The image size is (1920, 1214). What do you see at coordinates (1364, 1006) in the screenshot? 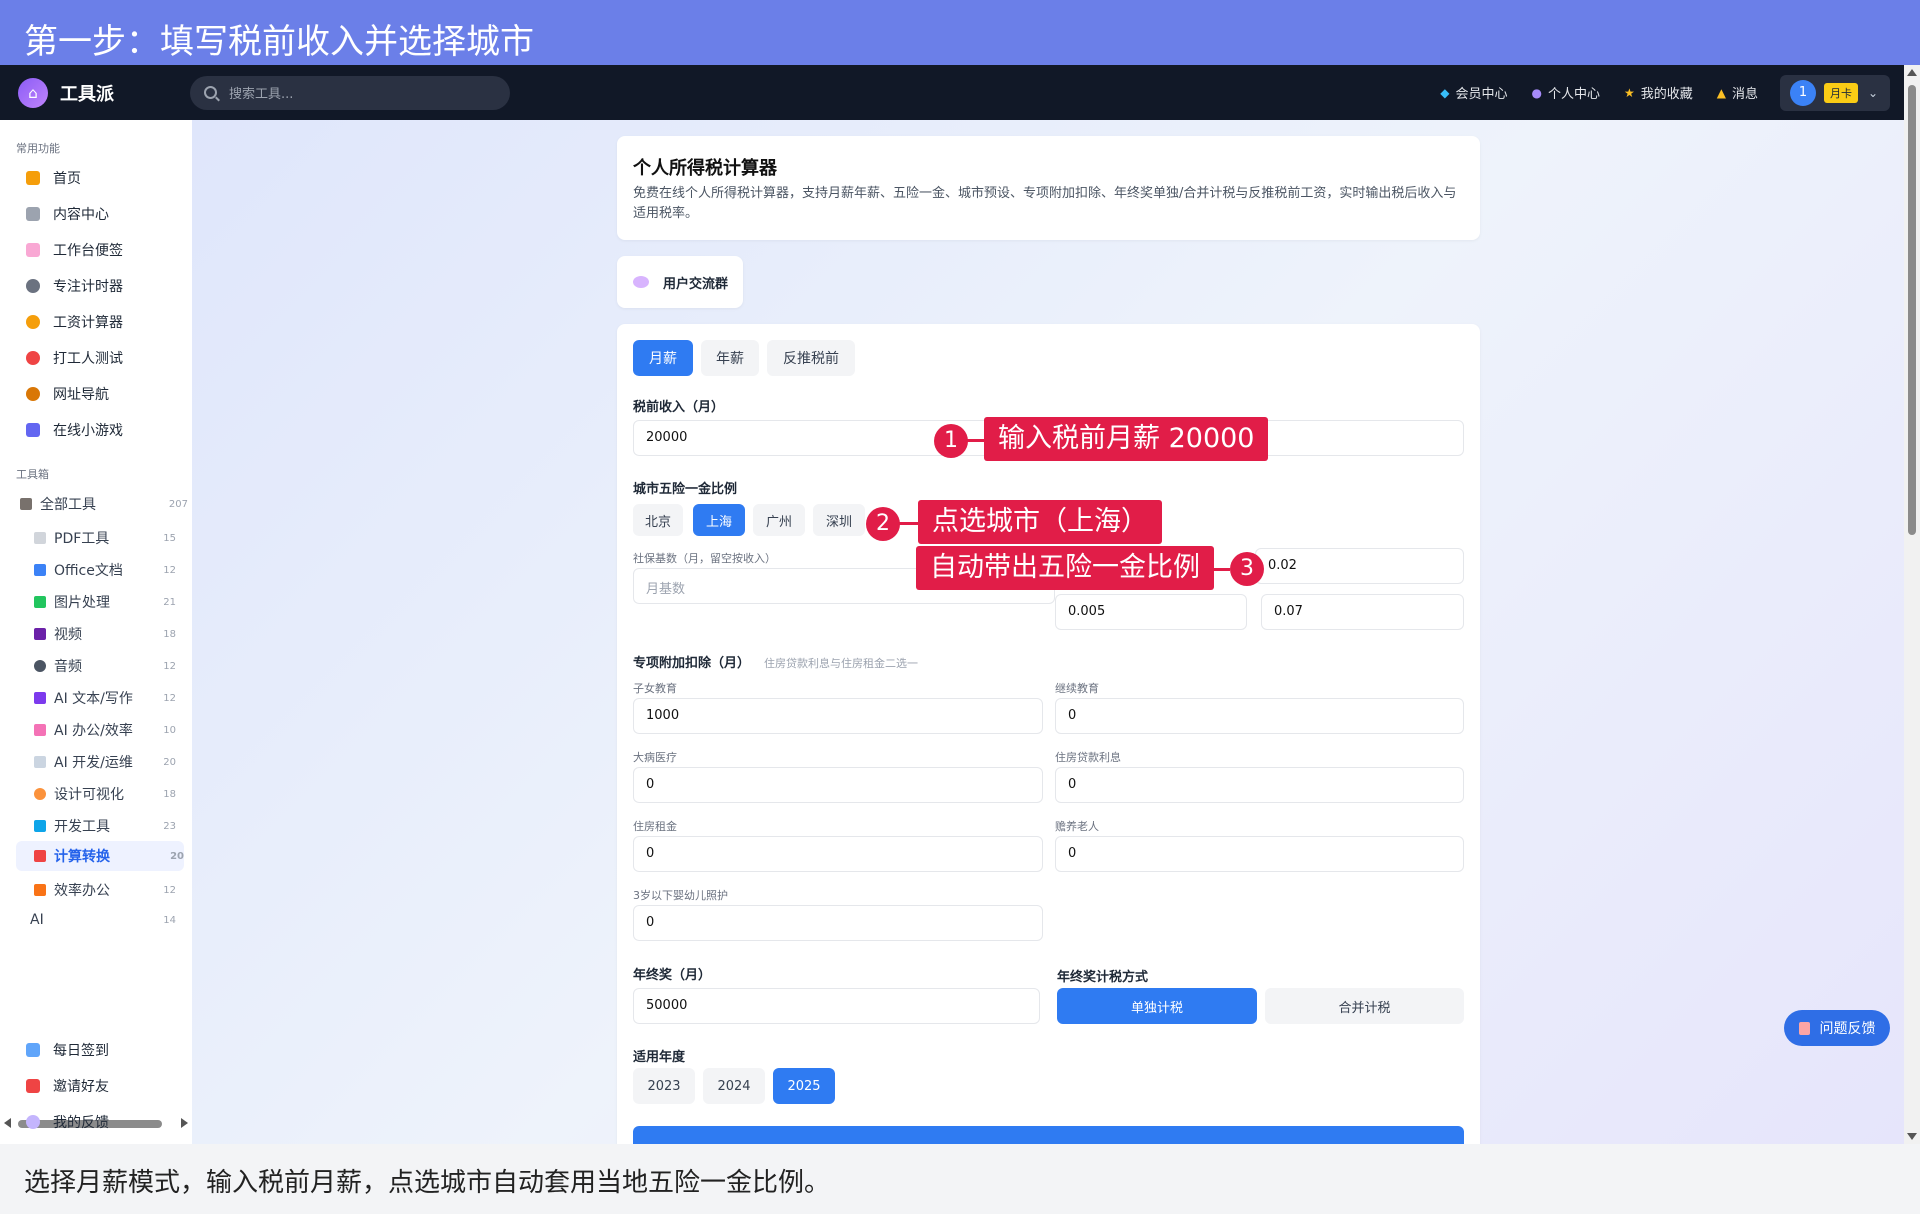
I see `combined-tax-button: 合并计税` at bounding box center [1364, 1006].